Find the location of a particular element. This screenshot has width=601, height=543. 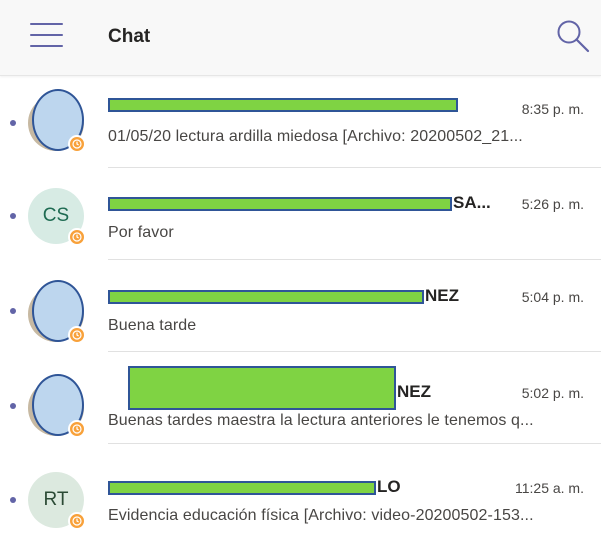

avatar-initials: CS is located at coordinates (56, 215).